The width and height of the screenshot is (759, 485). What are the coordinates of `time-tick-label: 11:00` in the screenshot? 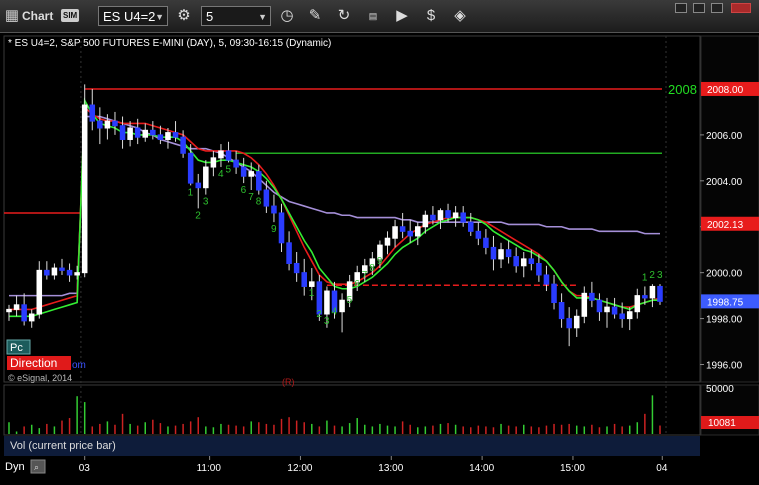 It's located at (209, 468).